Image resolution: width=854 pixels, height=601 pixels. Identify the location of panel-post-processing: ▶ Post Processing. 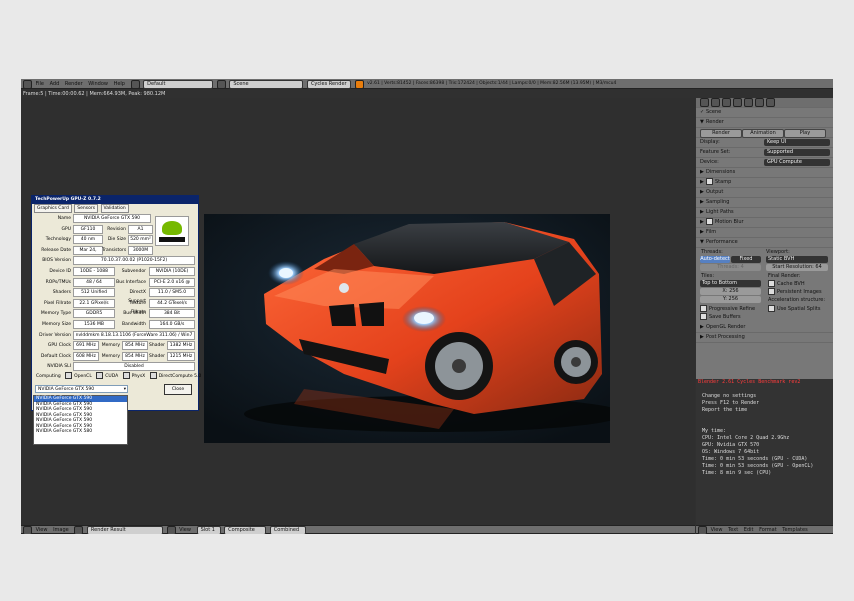
(764, 338).